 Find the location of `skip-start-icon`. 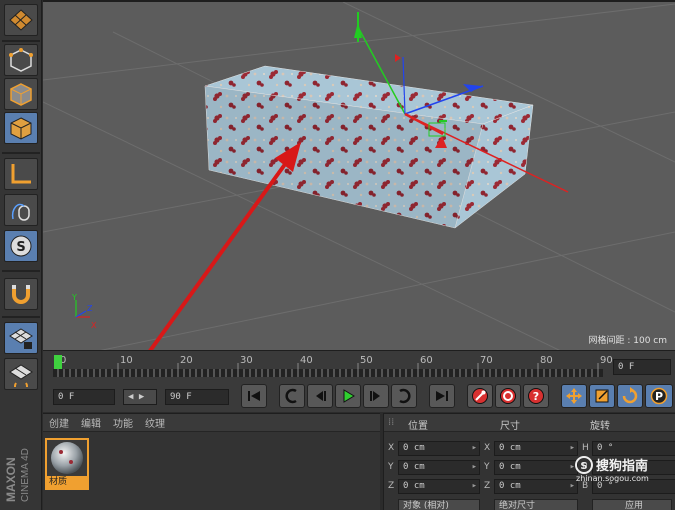

skip-start-icon is located at coordinates (254, 396).